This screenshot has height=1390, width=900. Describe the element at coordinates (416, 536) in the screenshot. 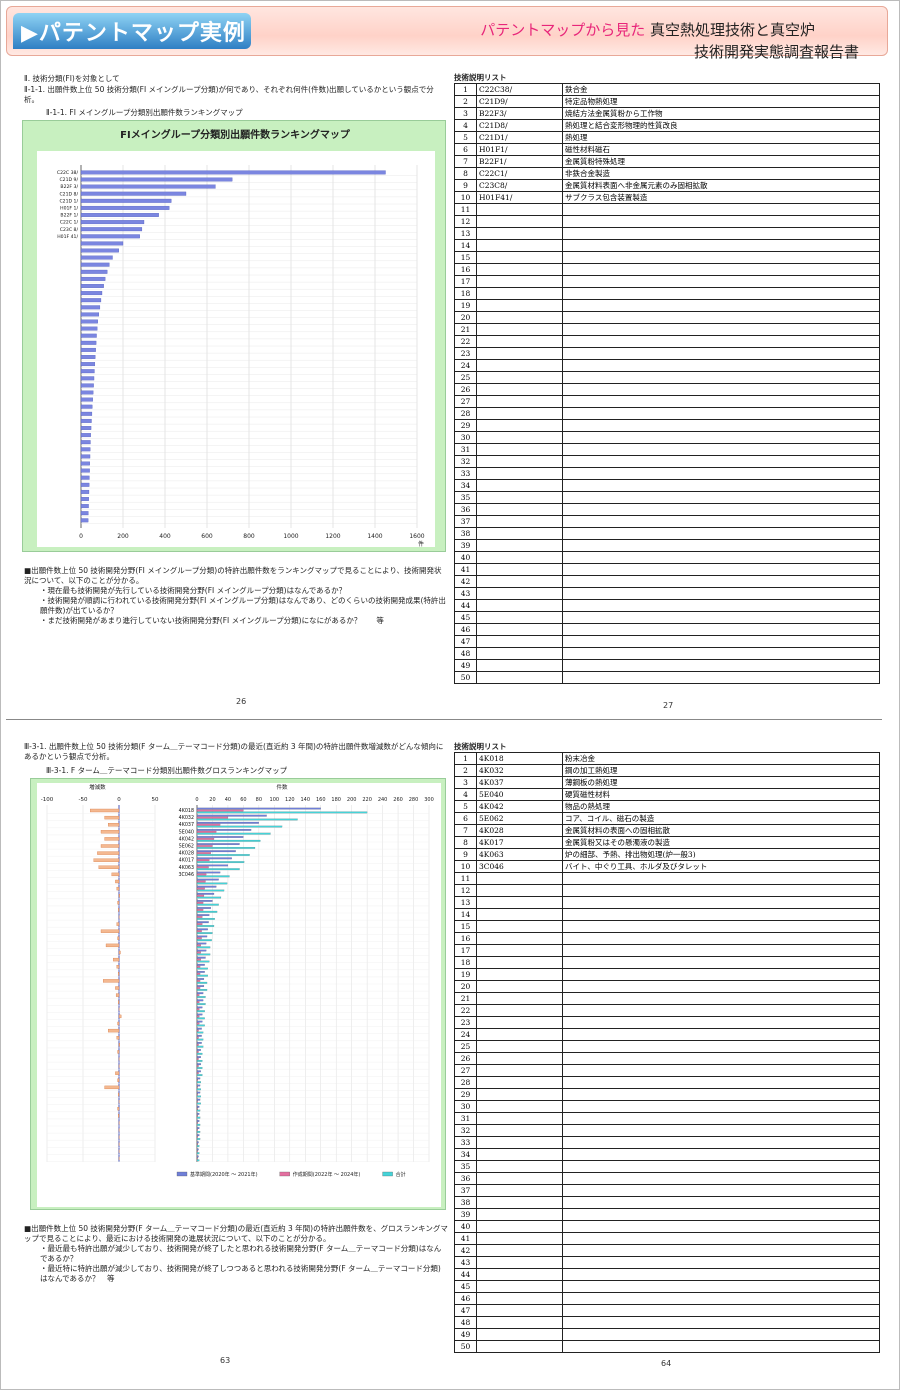

I see `x-tick-label: 1600` at that location.